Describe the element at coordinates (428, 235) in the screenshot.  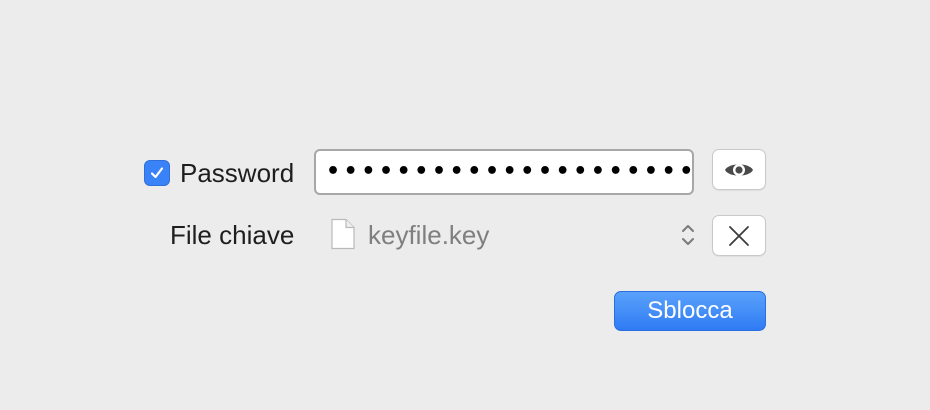
I see `key-file-select: keyfile.key` at that location.